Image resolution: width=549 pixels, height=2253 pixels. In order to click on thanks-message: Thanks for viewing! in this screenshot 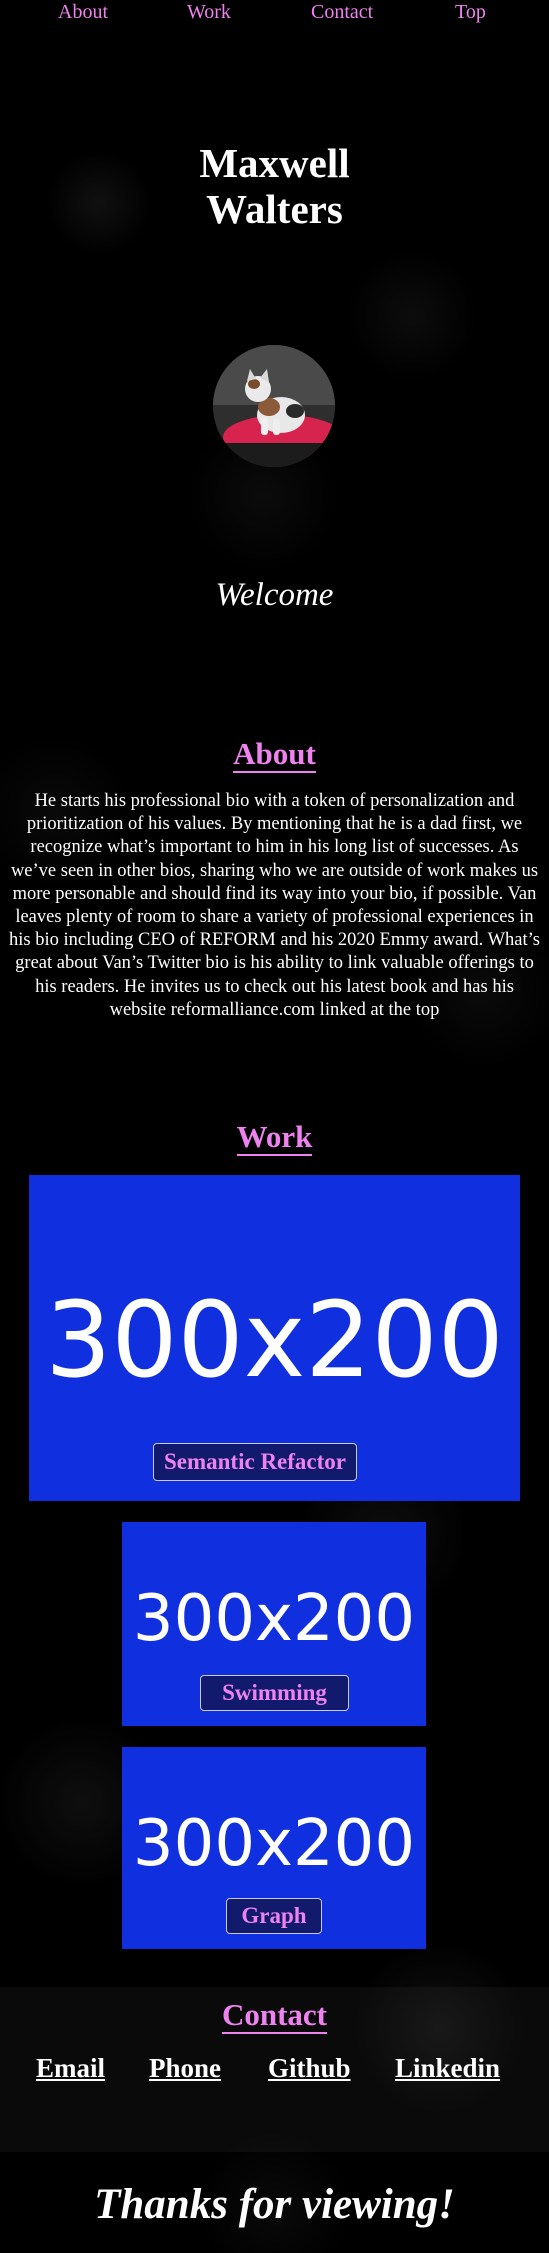, I will do `click(274, 2204)`.